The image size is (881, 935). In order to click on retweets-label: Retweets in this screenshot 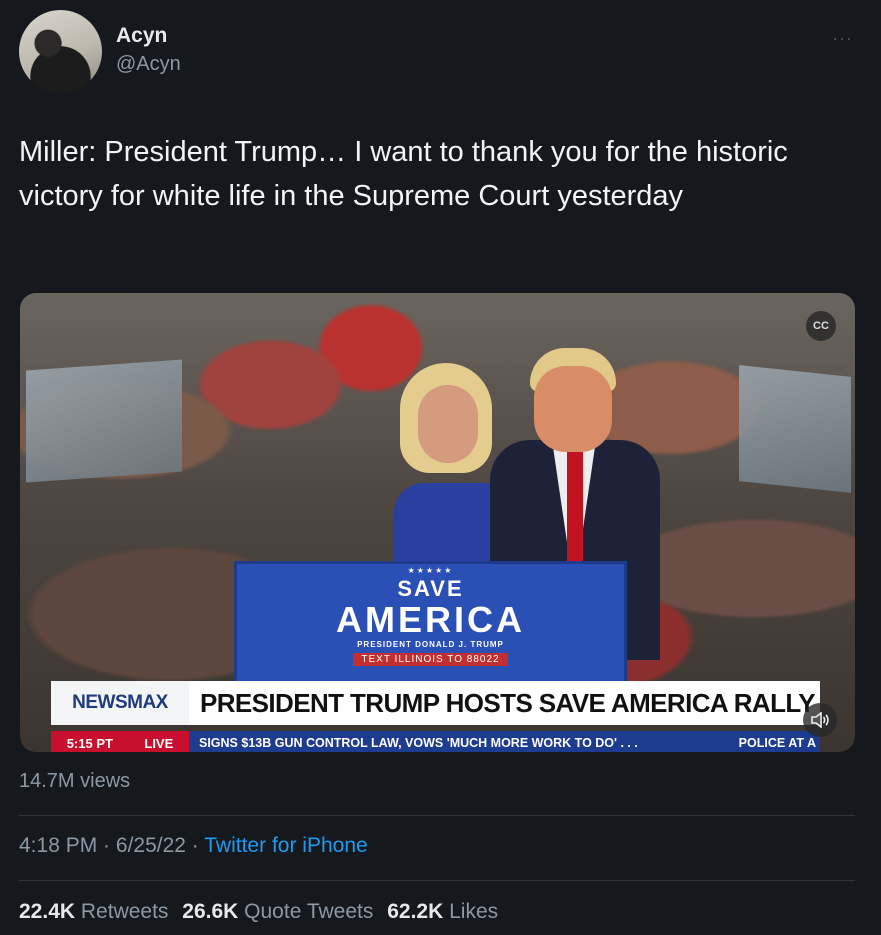, I will do `click(124, 911)`.